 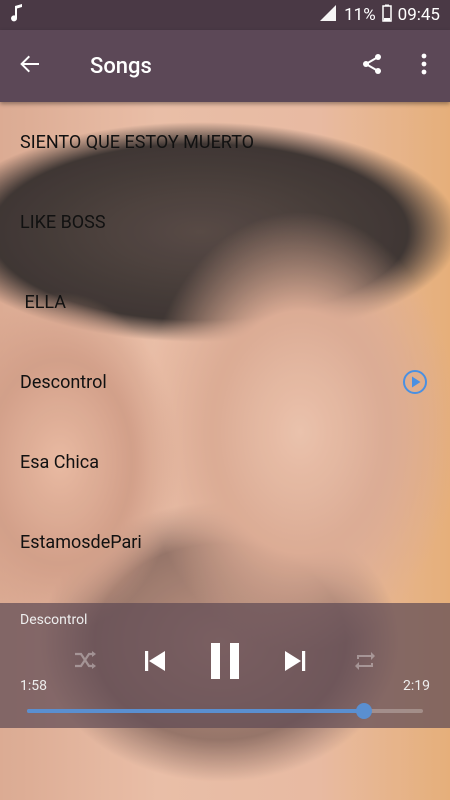 I want to click on song-title: SIENTO QUE ESTOY MUERTO, so click(x=137, y=142).